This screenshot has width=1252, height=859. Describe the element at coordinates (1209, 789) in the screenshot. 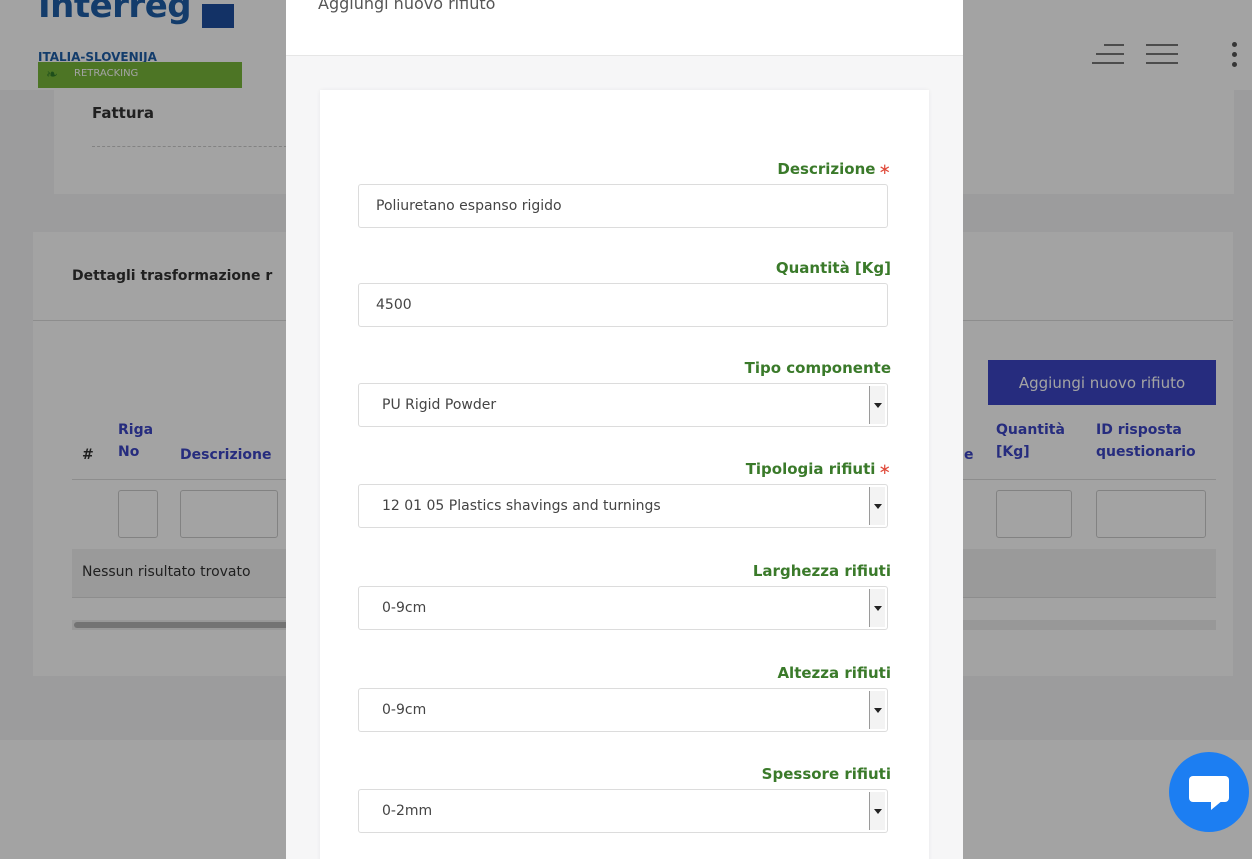

I see `chat-icon` at that location.